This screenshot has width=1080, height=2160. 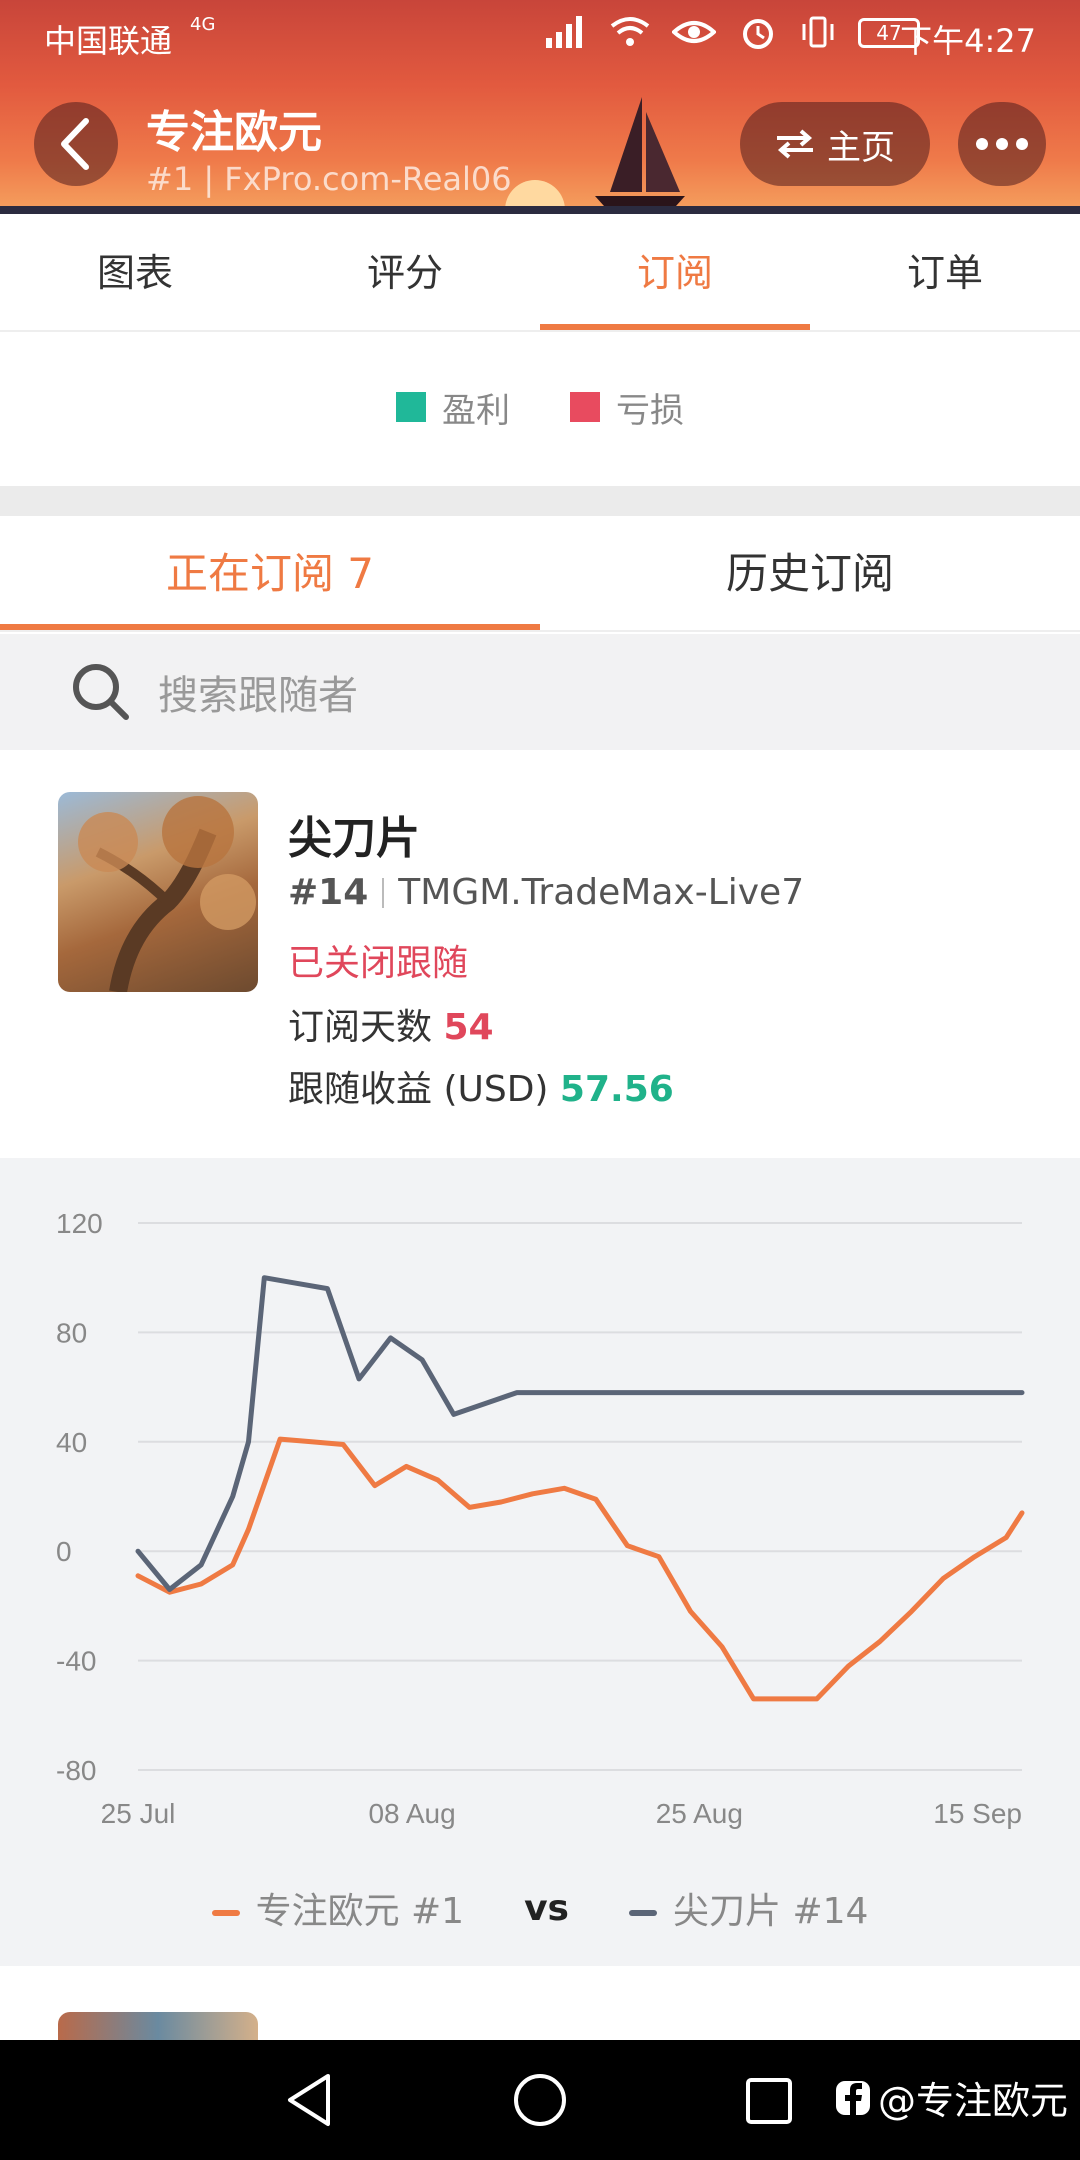 I want to click on sea-horizon, so click(x=540, y=210).